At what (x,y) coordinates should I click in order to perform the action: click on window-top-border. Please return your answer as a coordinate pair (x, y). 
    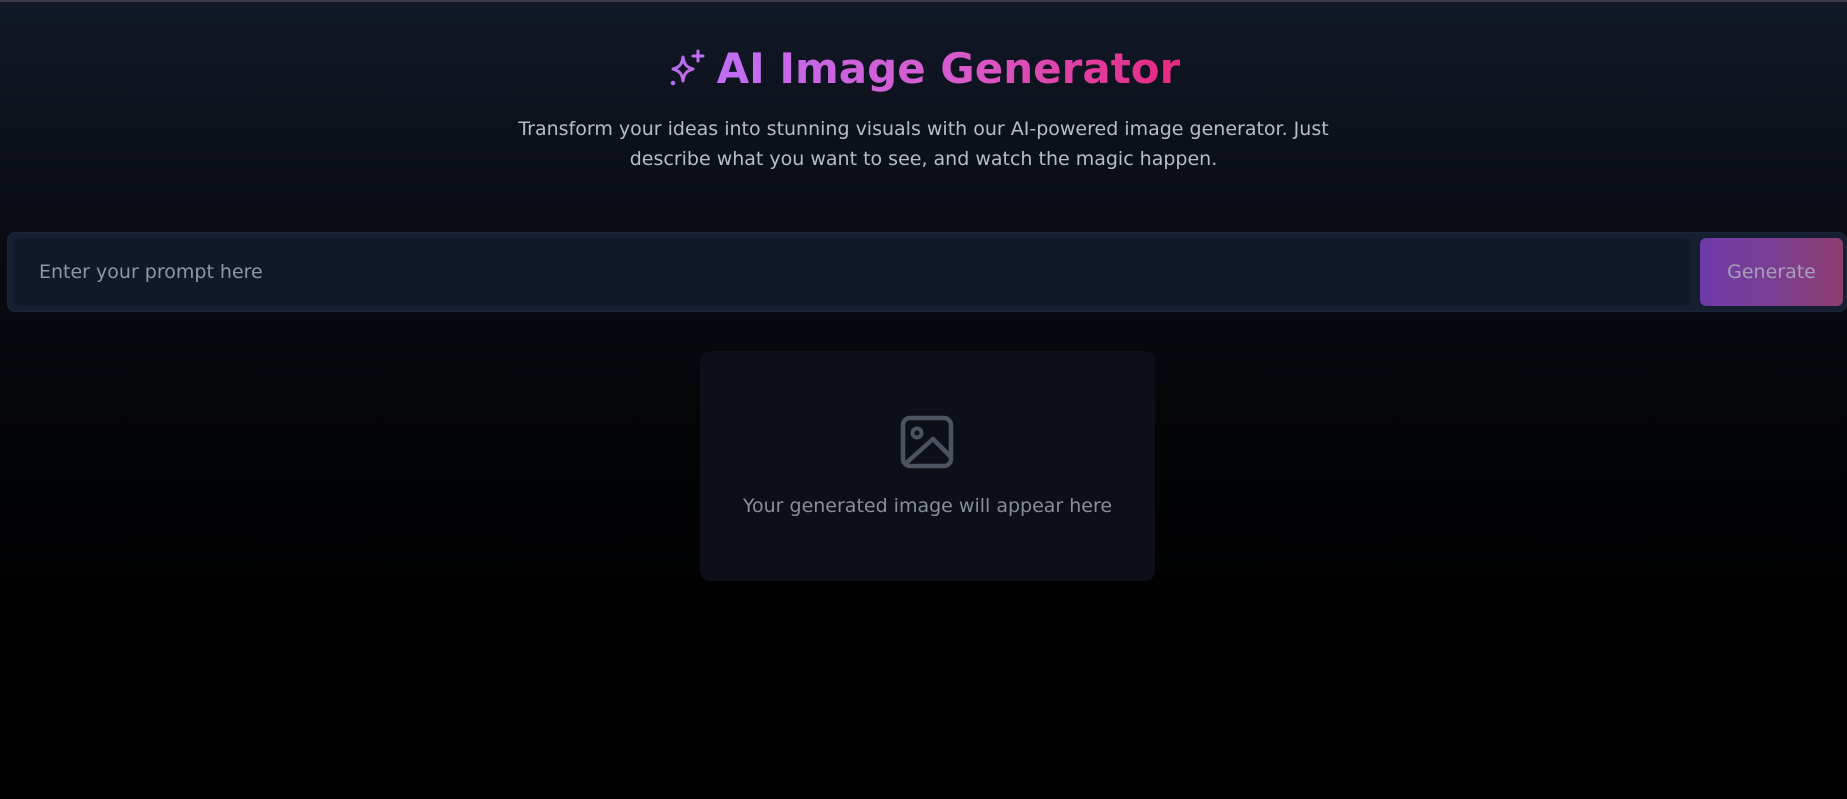
    Looking at the image, I should click on (923, 1).